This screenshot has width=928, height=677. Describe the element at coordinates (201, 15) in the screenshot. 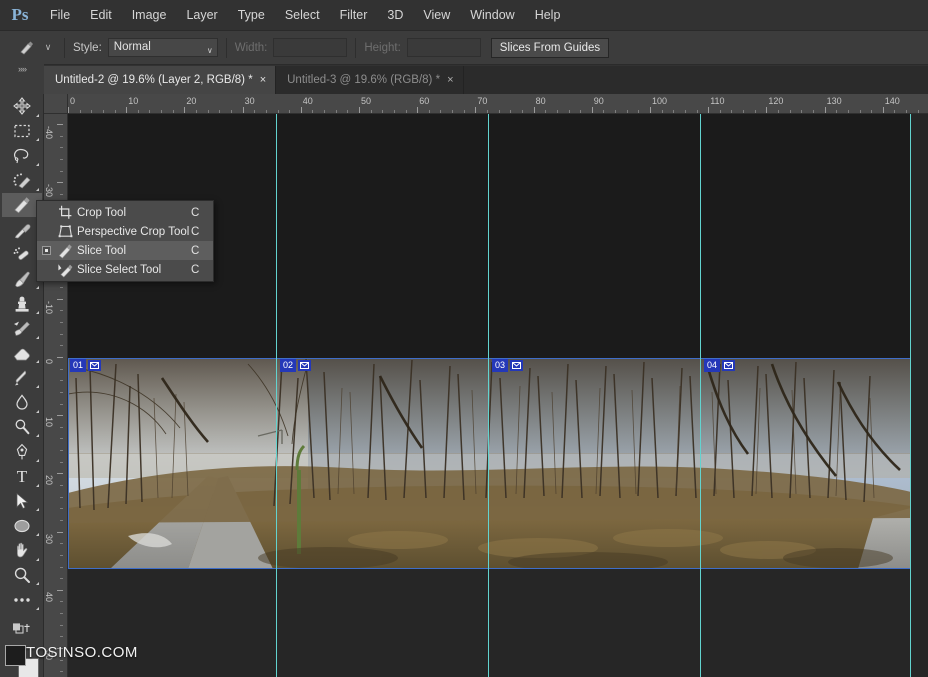

I see `menu-layer: Layer` at that location.